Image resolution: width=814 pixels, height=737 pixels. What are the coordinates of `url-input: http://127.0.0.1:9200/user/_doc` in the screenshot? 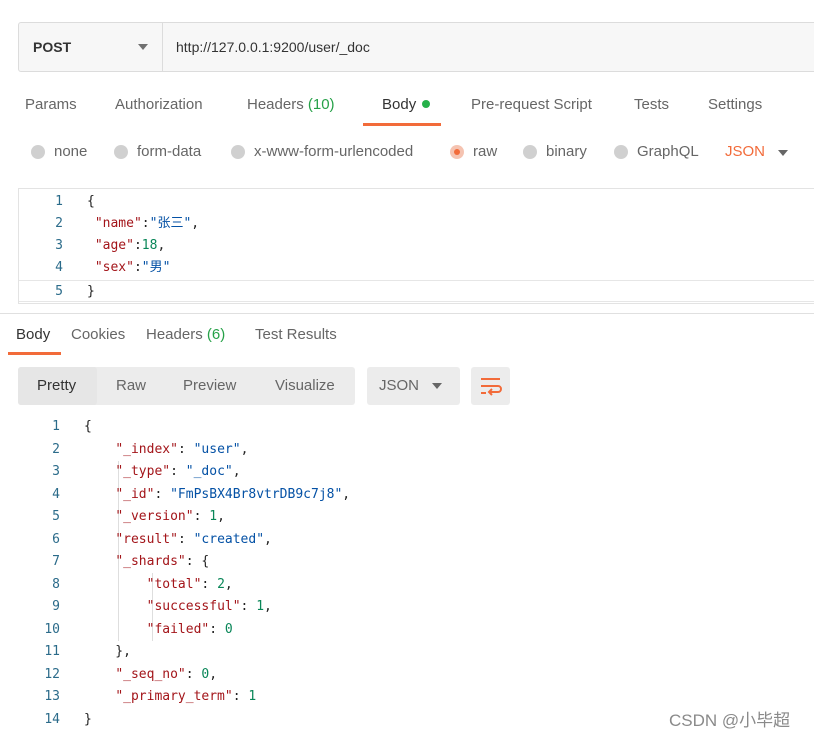 It's located at (488, 47).